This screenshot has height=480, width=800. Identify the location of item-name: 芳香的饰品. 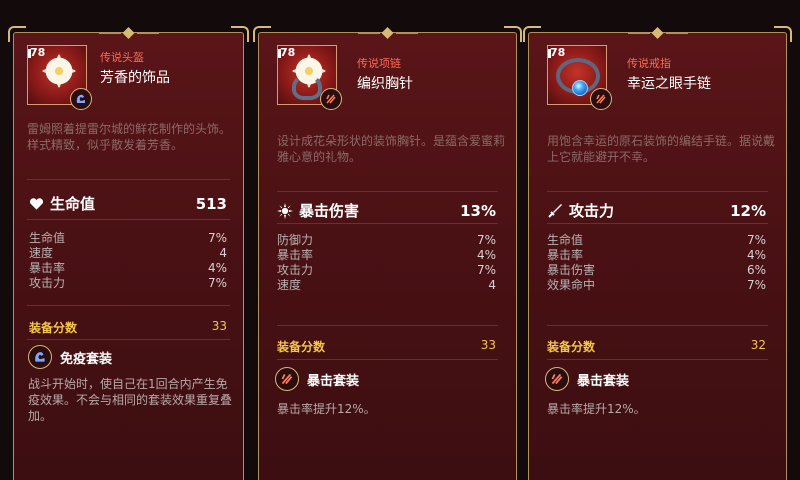
(135, 78).